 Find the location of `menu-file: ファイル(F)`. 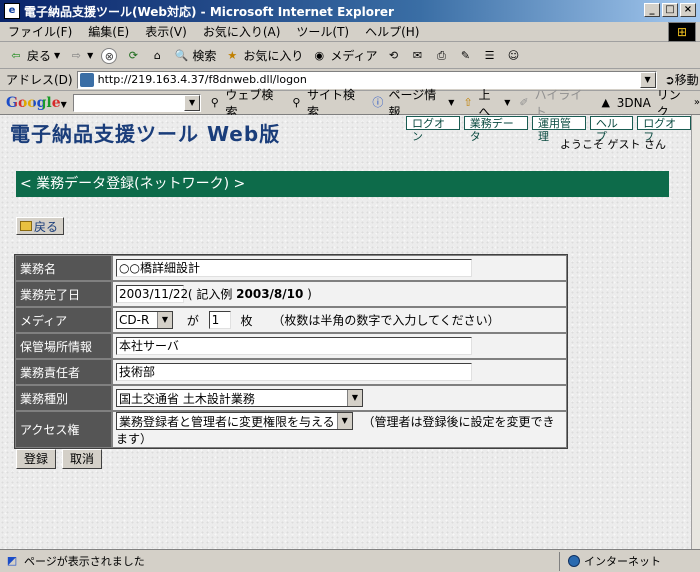

menu-file: ファイル(F) is located at coordinates (40, 31).